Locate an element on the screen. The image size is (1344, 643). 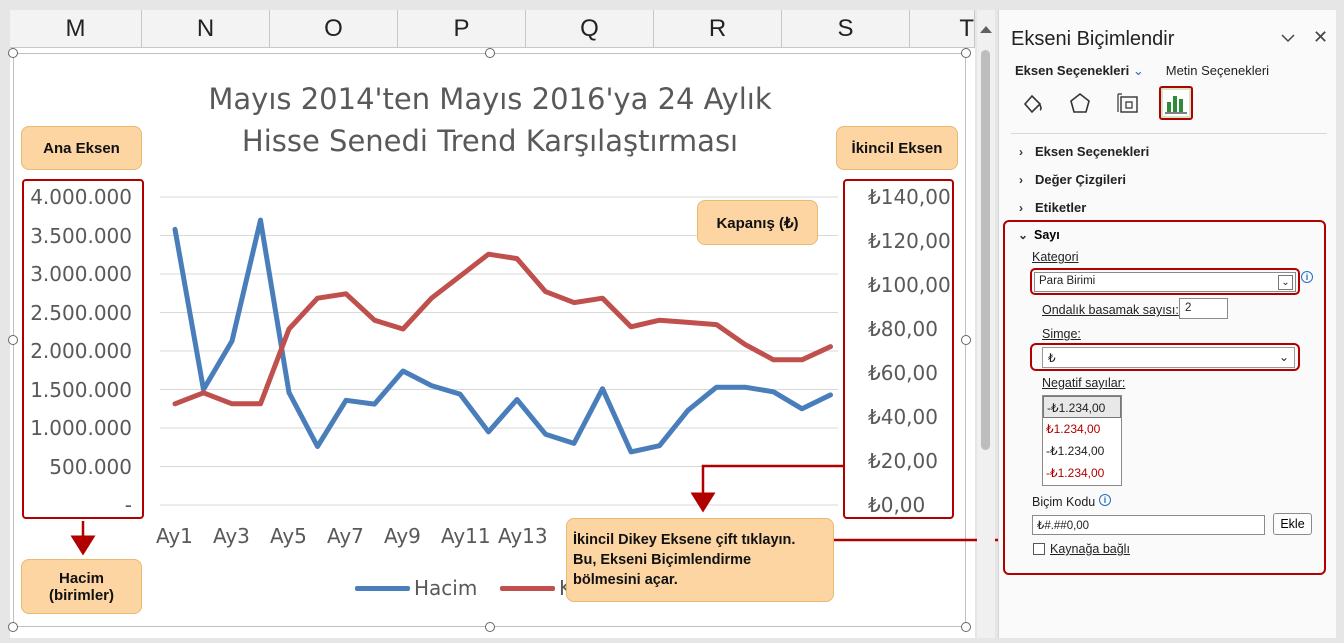
symbol-dropdown: ₺ ⌄ is located at coordinates (1168, 357).